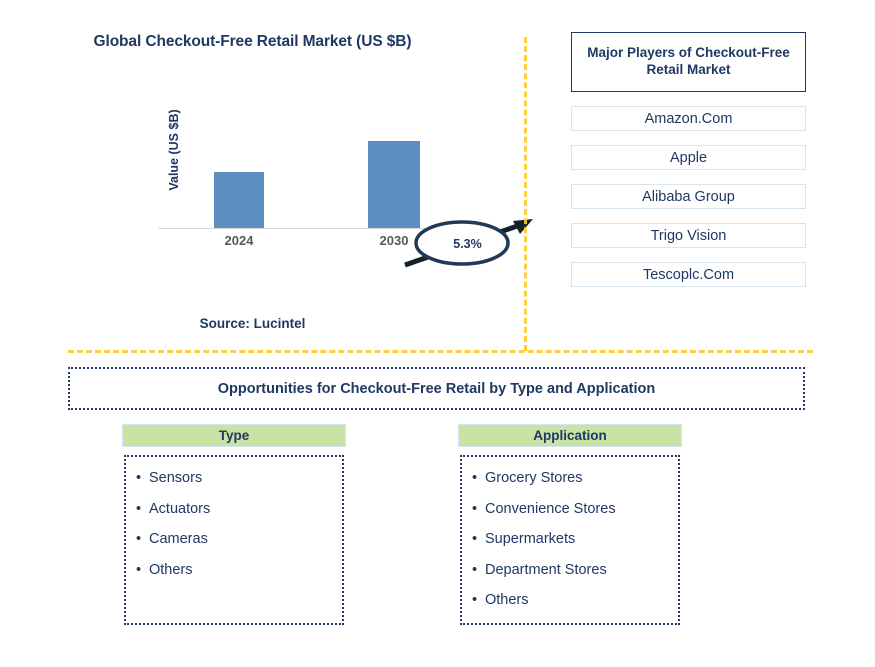  I want to click on list-item: Convenience Stores, so click(575, 517).